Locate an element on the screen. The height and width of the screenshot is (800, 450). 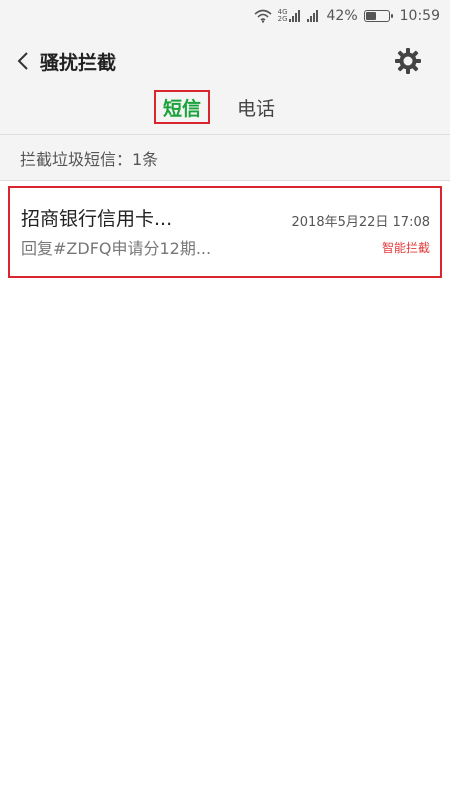
tab-phone: 电话 is located at coordinates (256, 107).